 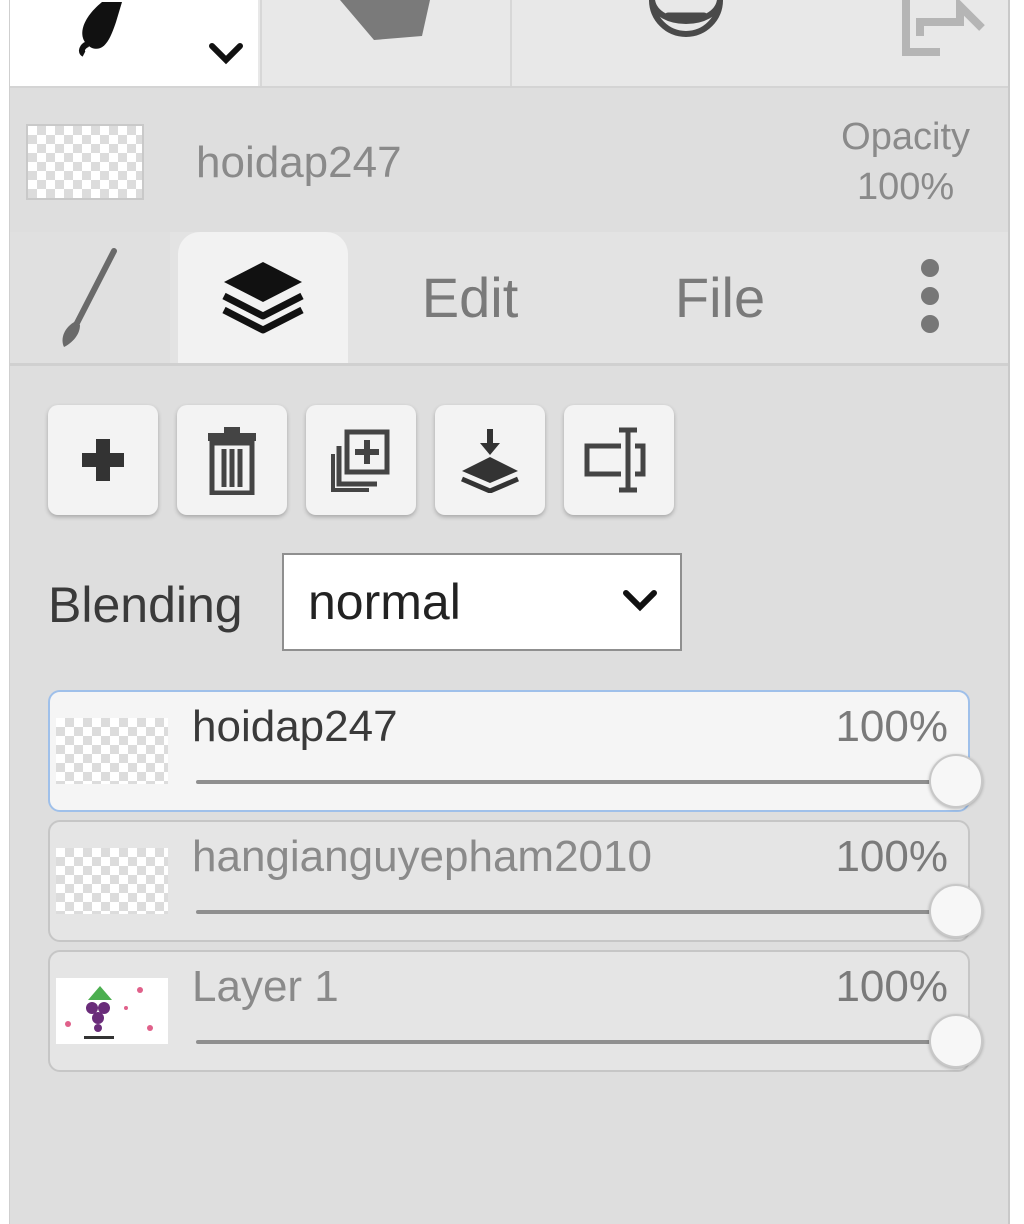 I want to click on merge-down-icon, so click(x=490, y=461).